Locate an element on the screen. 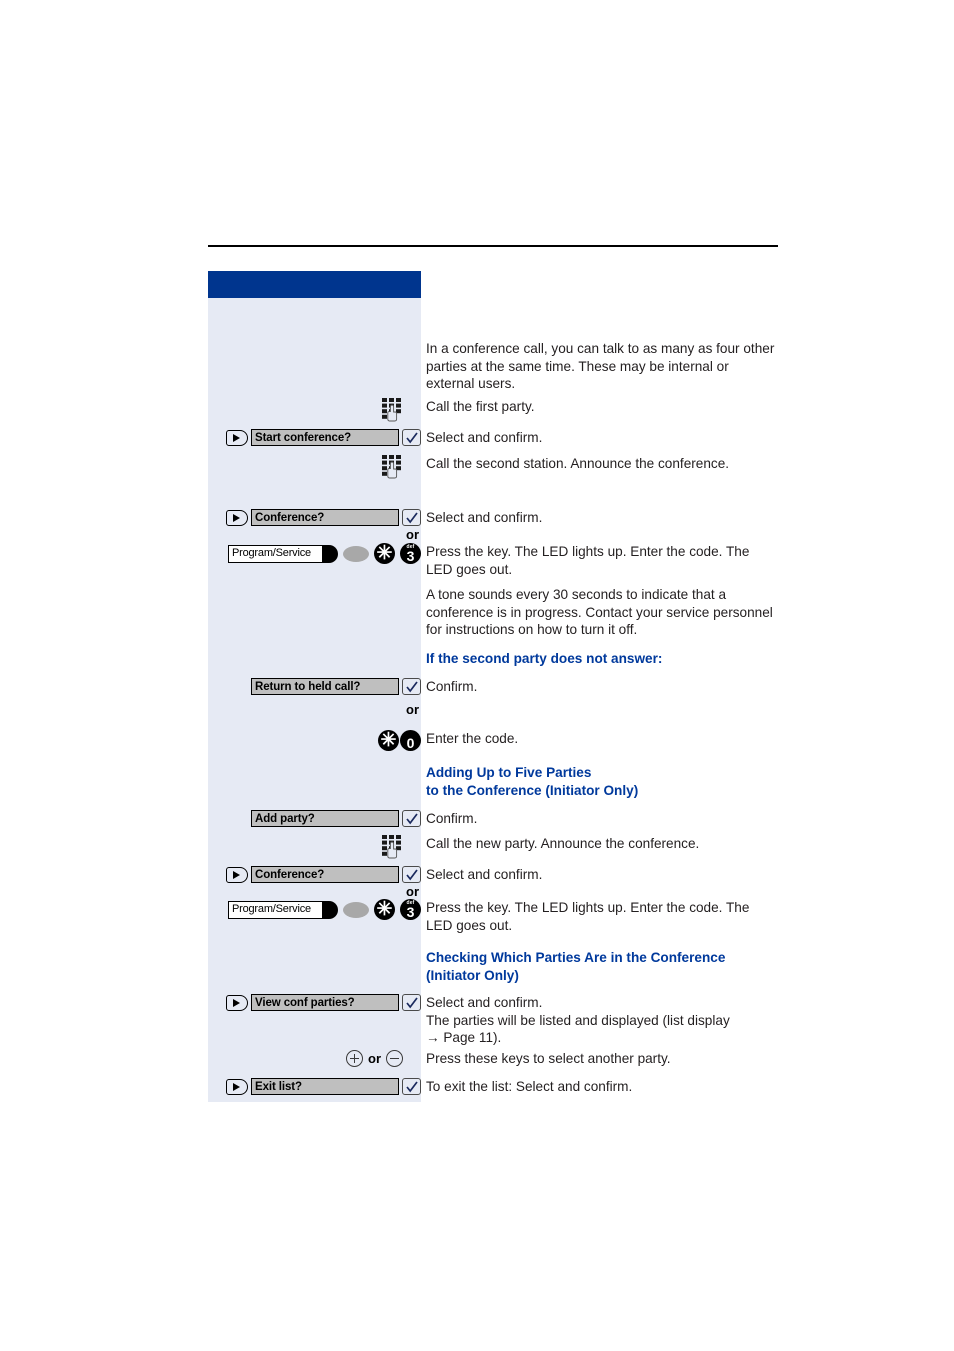 The width and height of the screenshot is (954, 1351). softkey-start-conference: Start conference? is located at coordinates (323, 437).